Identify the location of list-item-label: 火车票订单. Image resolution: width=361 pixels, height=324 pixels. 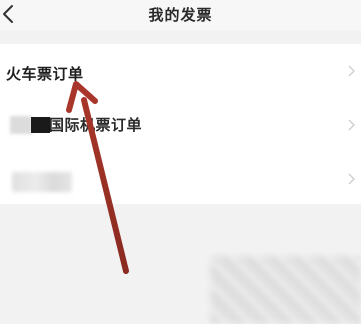
(45, 74).